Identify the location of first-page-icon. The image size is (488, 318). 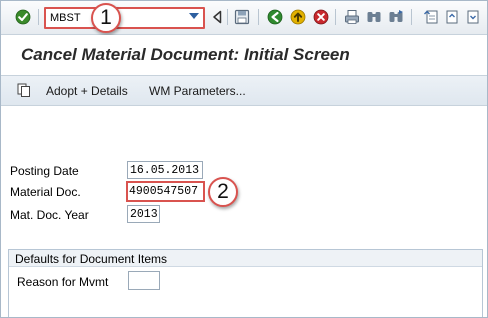
(431, 17).